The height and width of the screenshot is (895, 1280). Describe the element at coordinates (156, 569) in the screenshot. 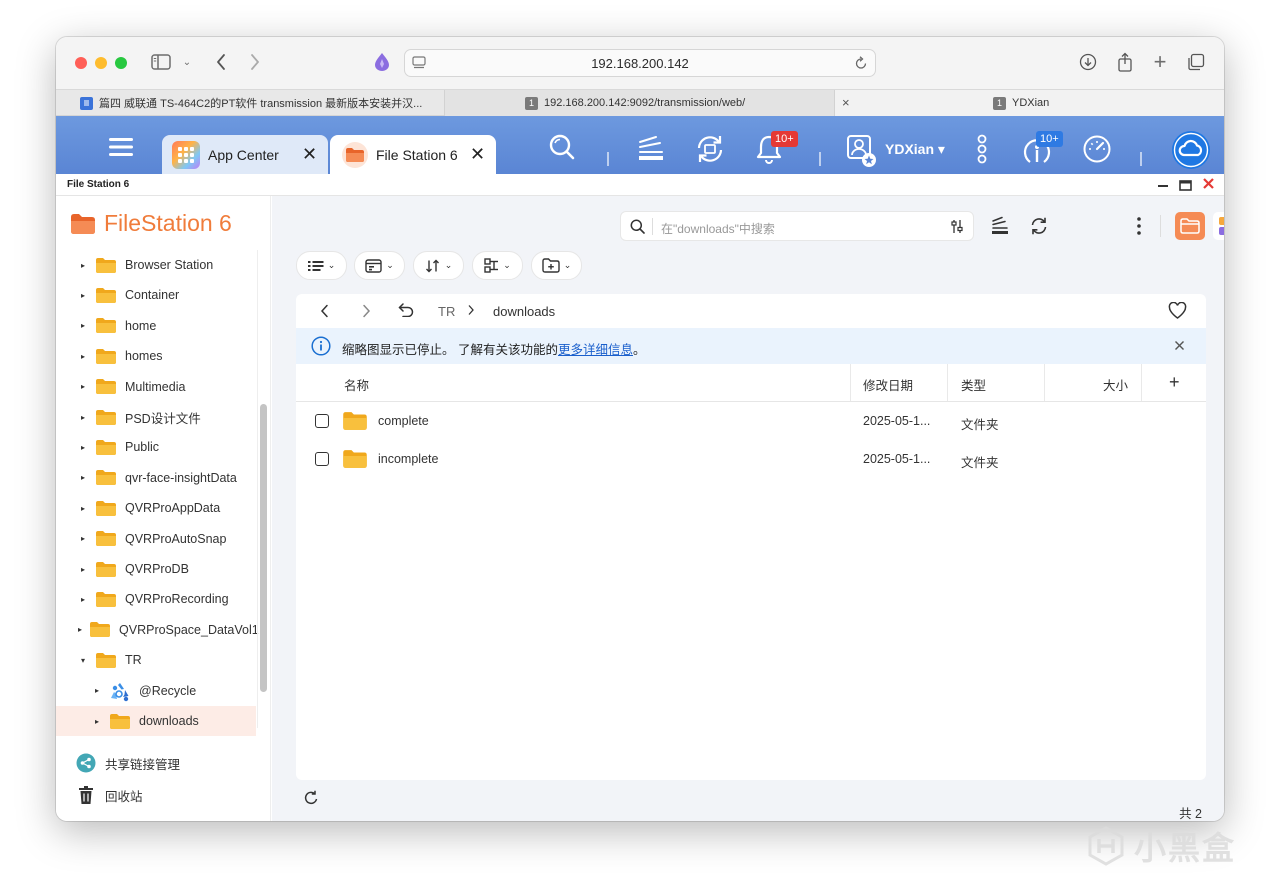

I see `sidebar-folder-qvrprodb: ▸ QVRProDB` at that location.